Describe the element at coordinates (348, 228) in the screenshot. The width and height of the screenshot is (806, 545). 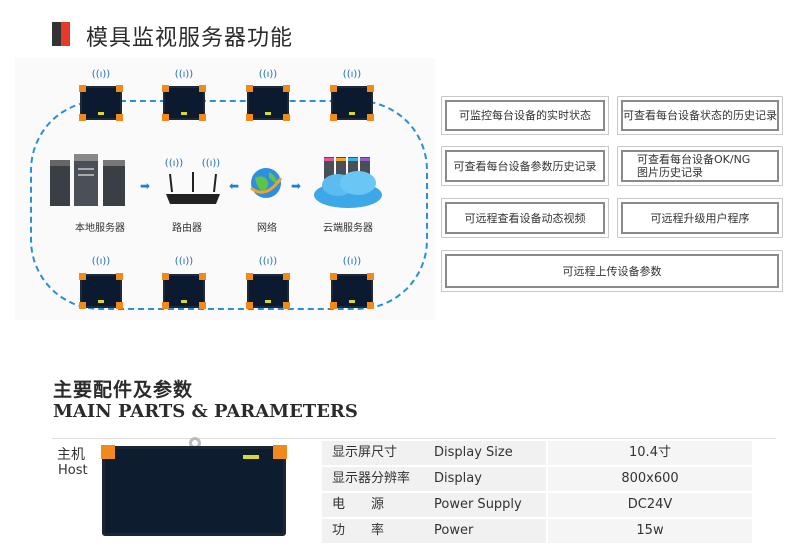
I see `node-label-cloud-server: 云端服务器` at that location.